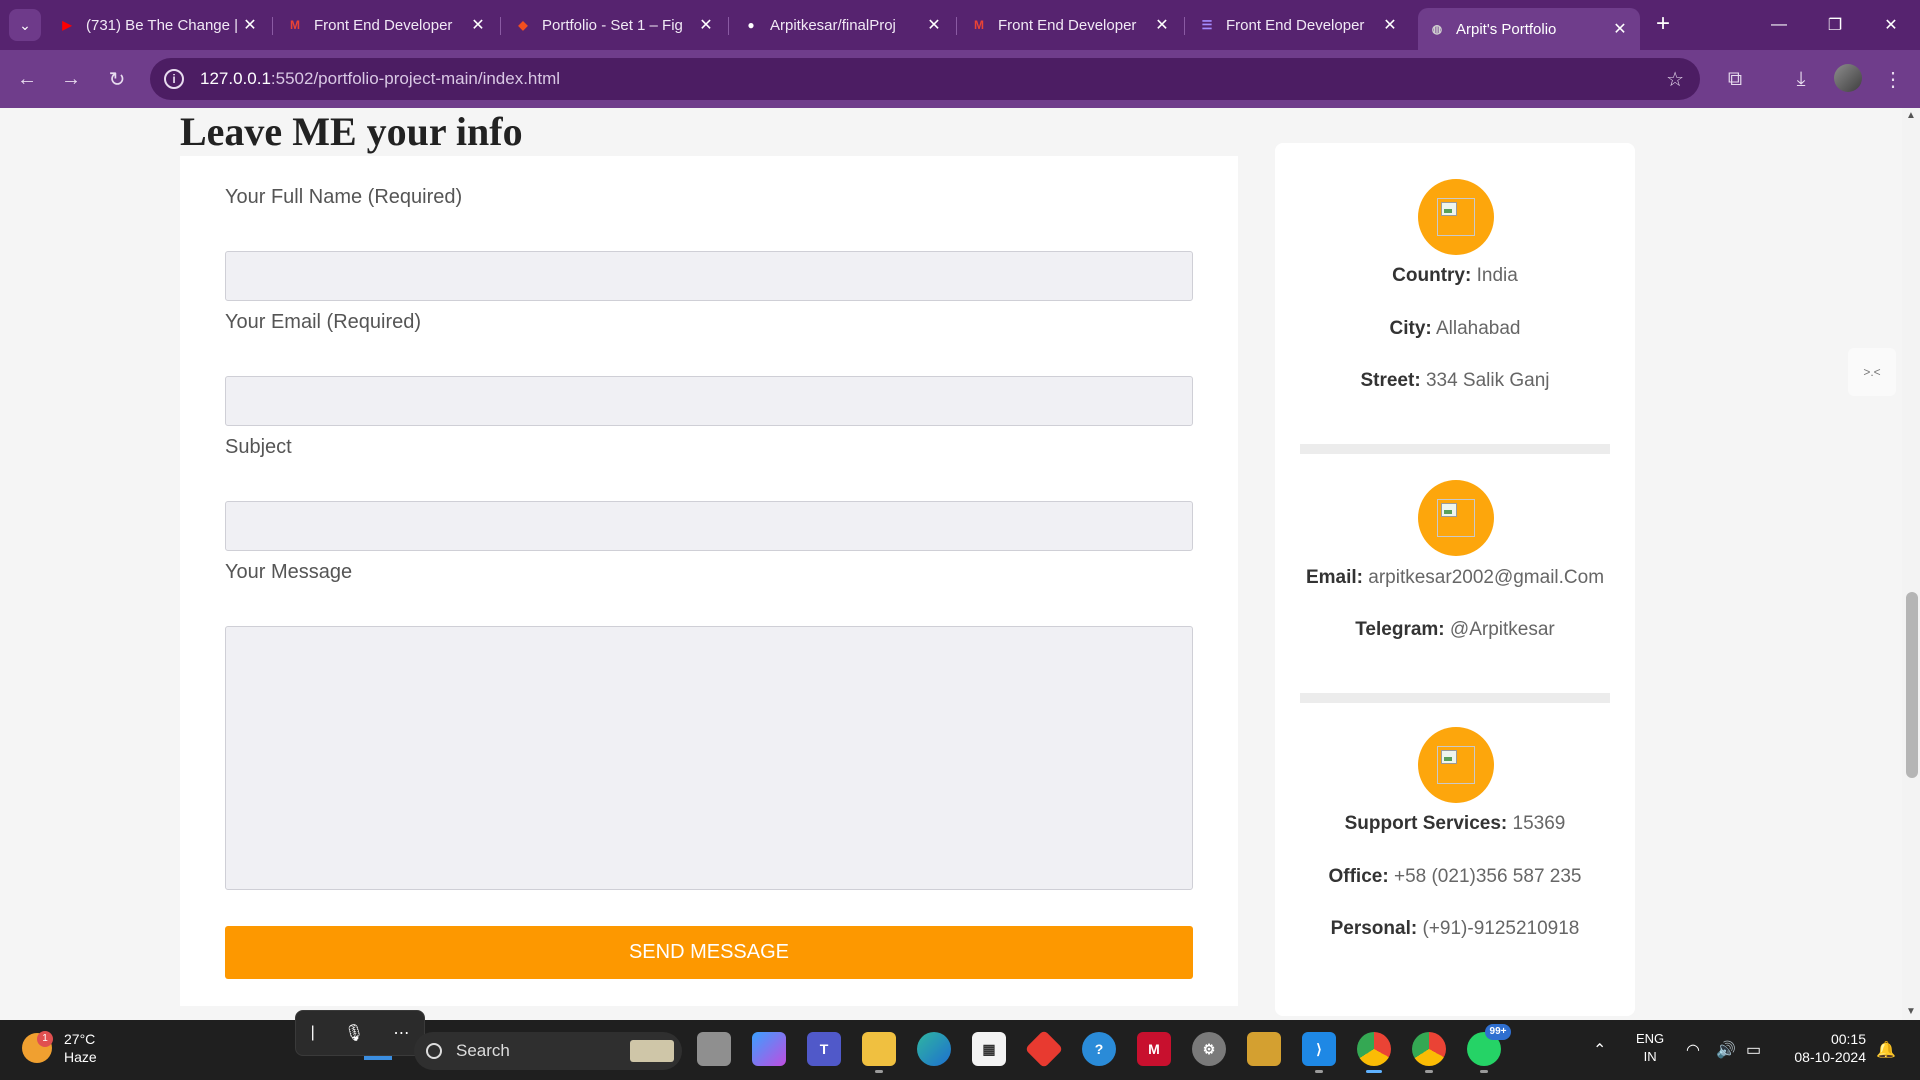 The image size is (1920, 1080). Describe the element at coordinates (1264, 1049) in the screenshot. I see `medal-icon` at that location.